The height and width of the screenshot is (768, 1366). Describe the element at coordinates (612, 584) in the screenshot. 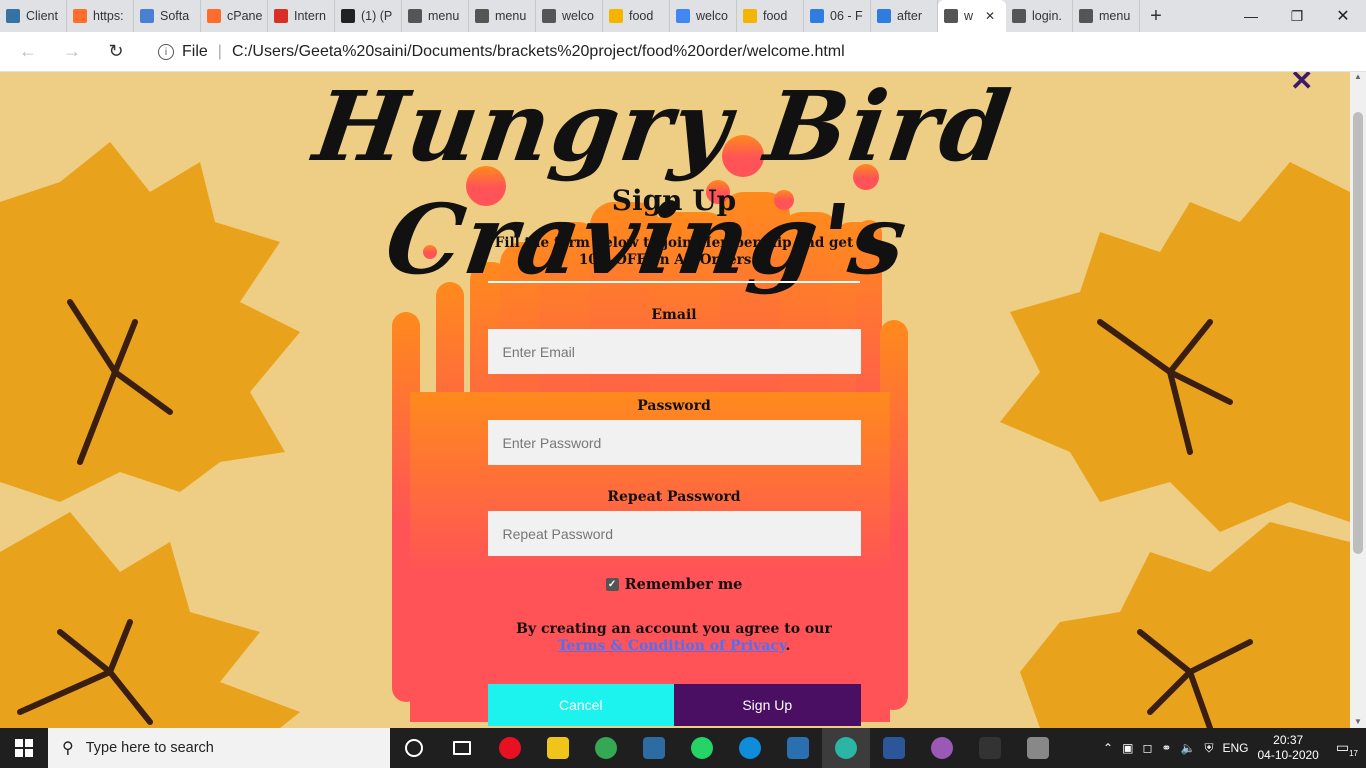

I see `remember-me-checkbox: ✓` at that location.